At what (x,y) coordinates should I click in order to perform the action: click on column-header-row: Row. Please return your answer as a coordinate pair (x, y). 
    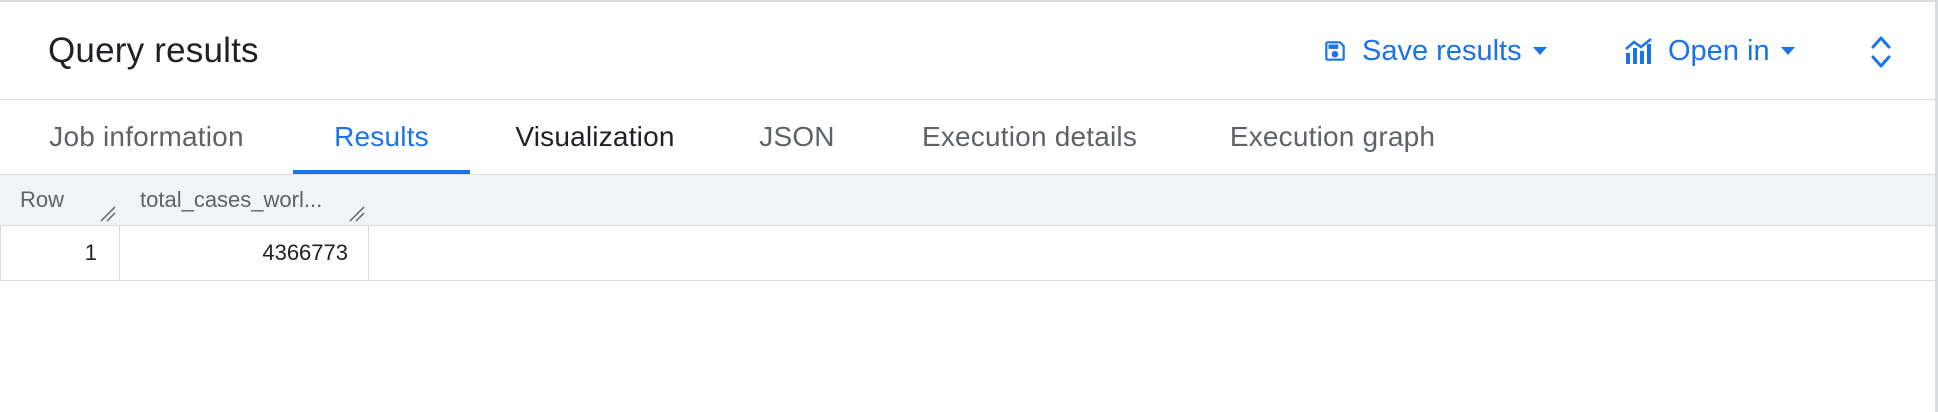
    Looking at the image, I should click on (42, 200).